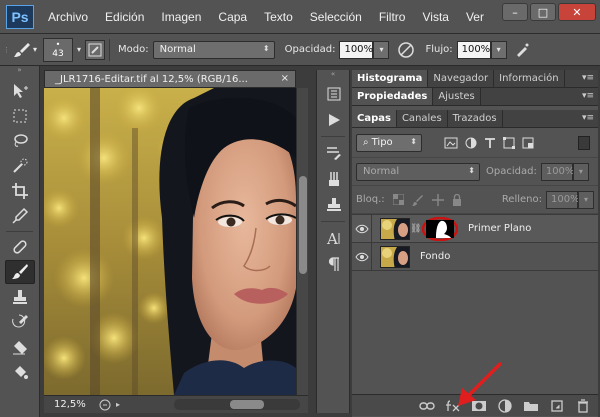 This screenshot has width=600, height=417. I want to click on healing-brush-tool-icon, so click(20, 247).